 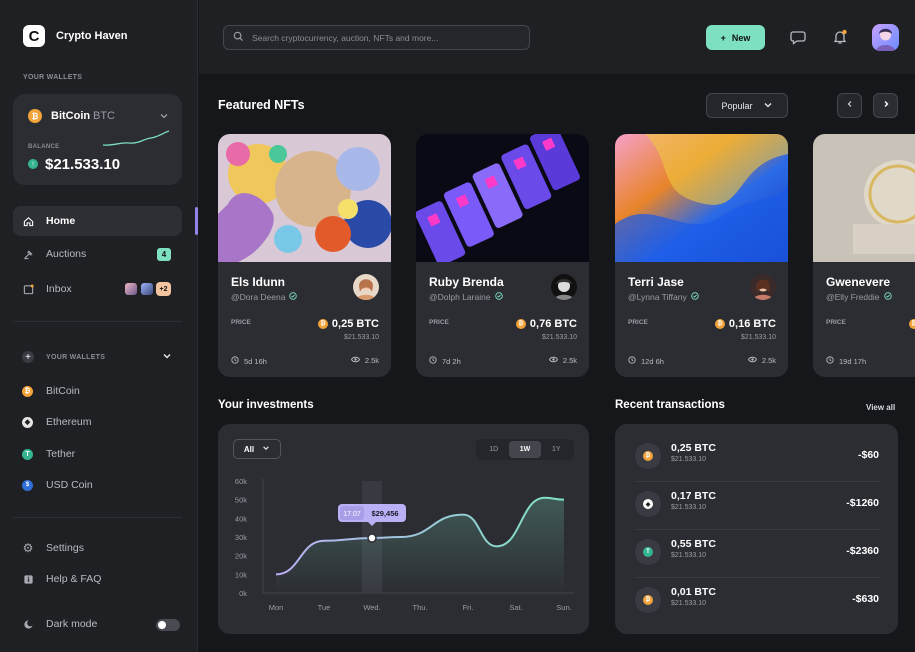 What do you see at coordinates (27, 422) in the screenshot?
I see `ethereum-icon: ◆` at bounding box center [27, 422].